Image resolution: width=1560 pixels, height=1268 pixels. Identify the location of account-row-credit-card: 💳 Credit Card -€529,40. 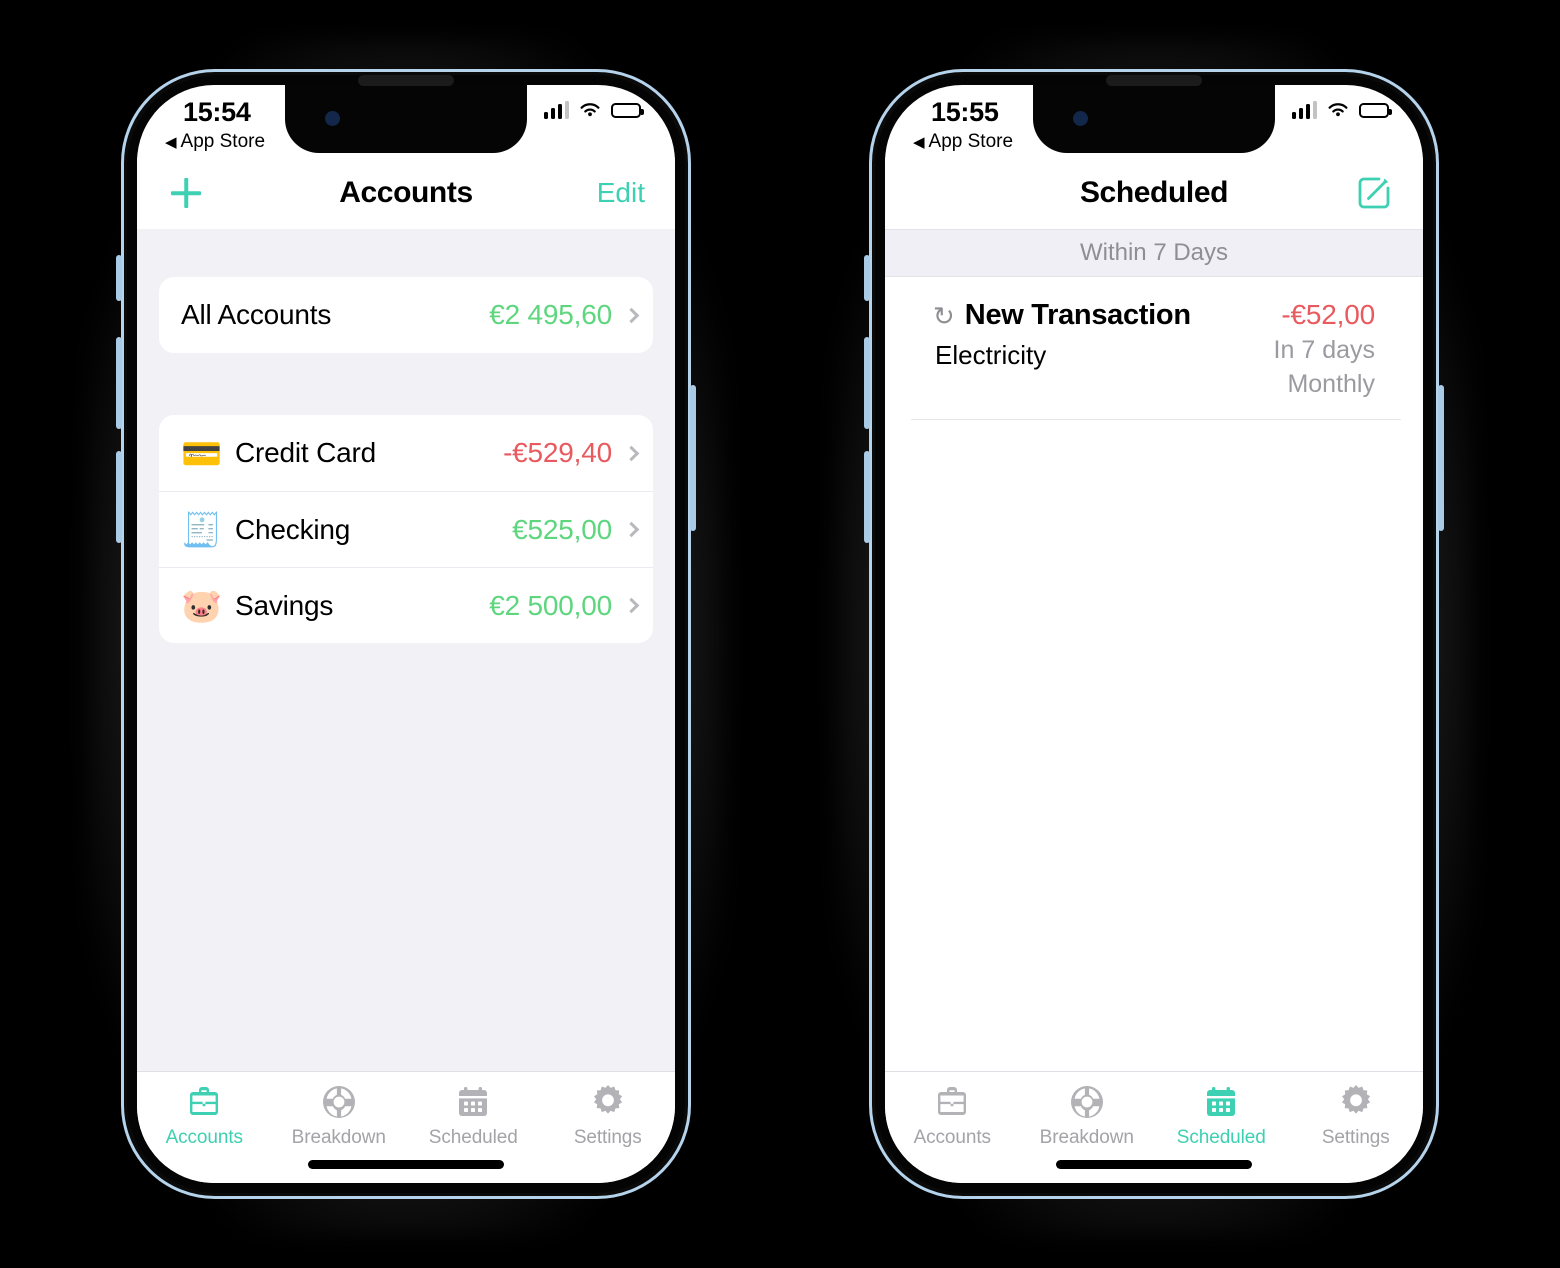
(406, 453).